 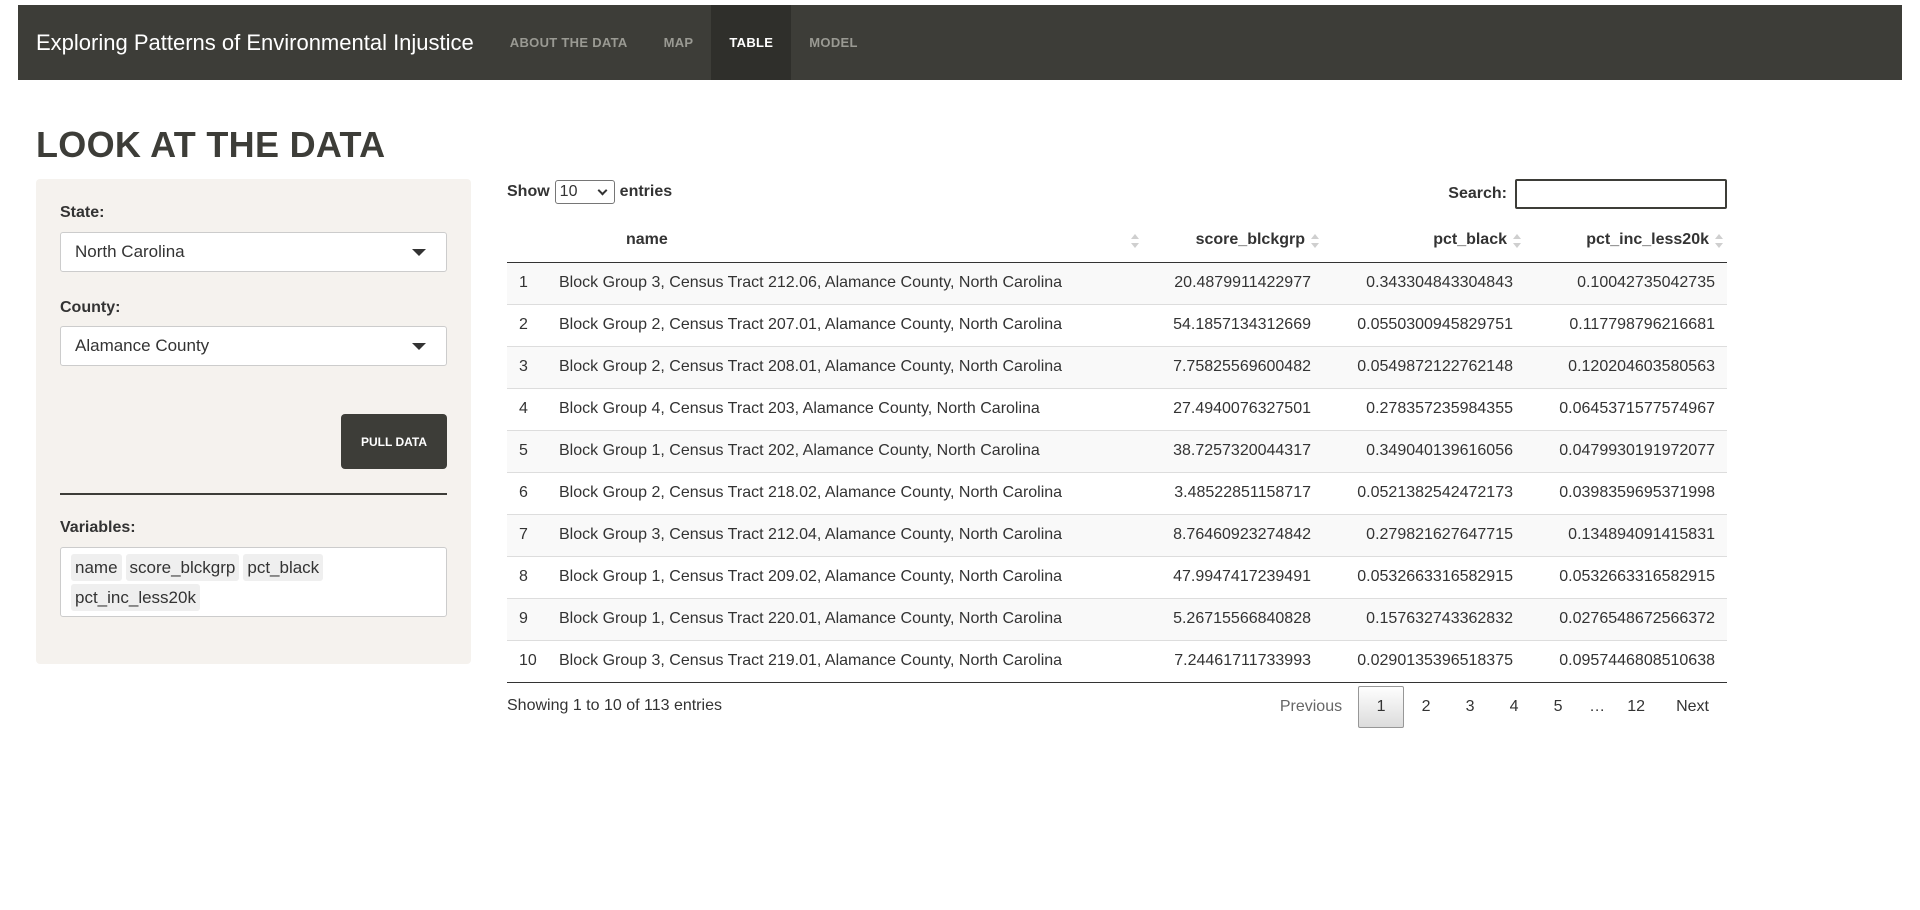 I want to click on pagination: Previous 1 2 3 4 5 … 12 Next, so click(x=1495, y=707).